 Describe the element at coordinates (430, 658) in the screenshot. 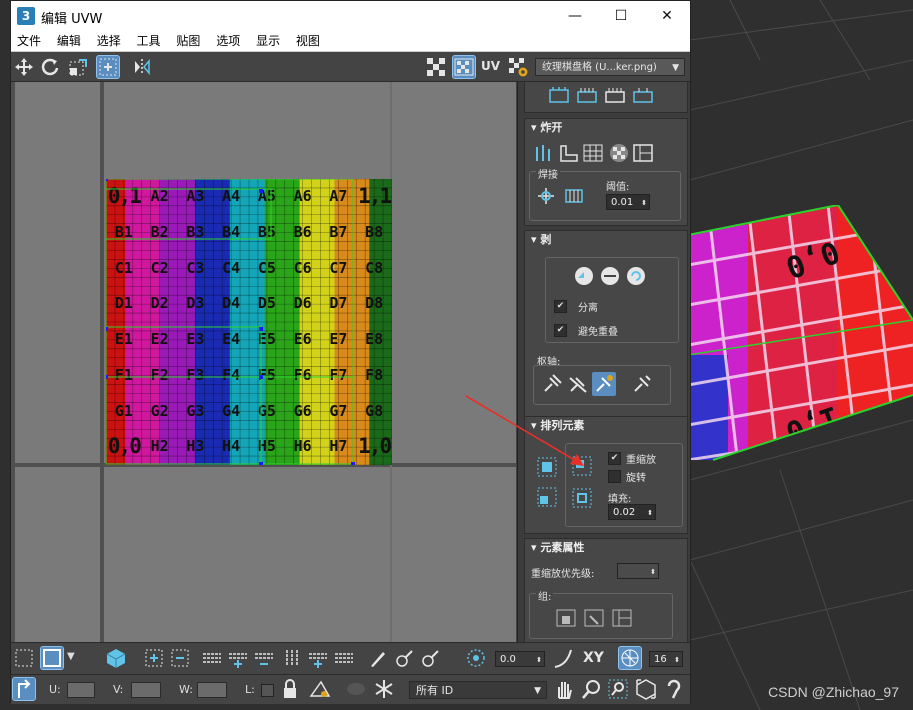

I see `paint-shrink-button` at that location.